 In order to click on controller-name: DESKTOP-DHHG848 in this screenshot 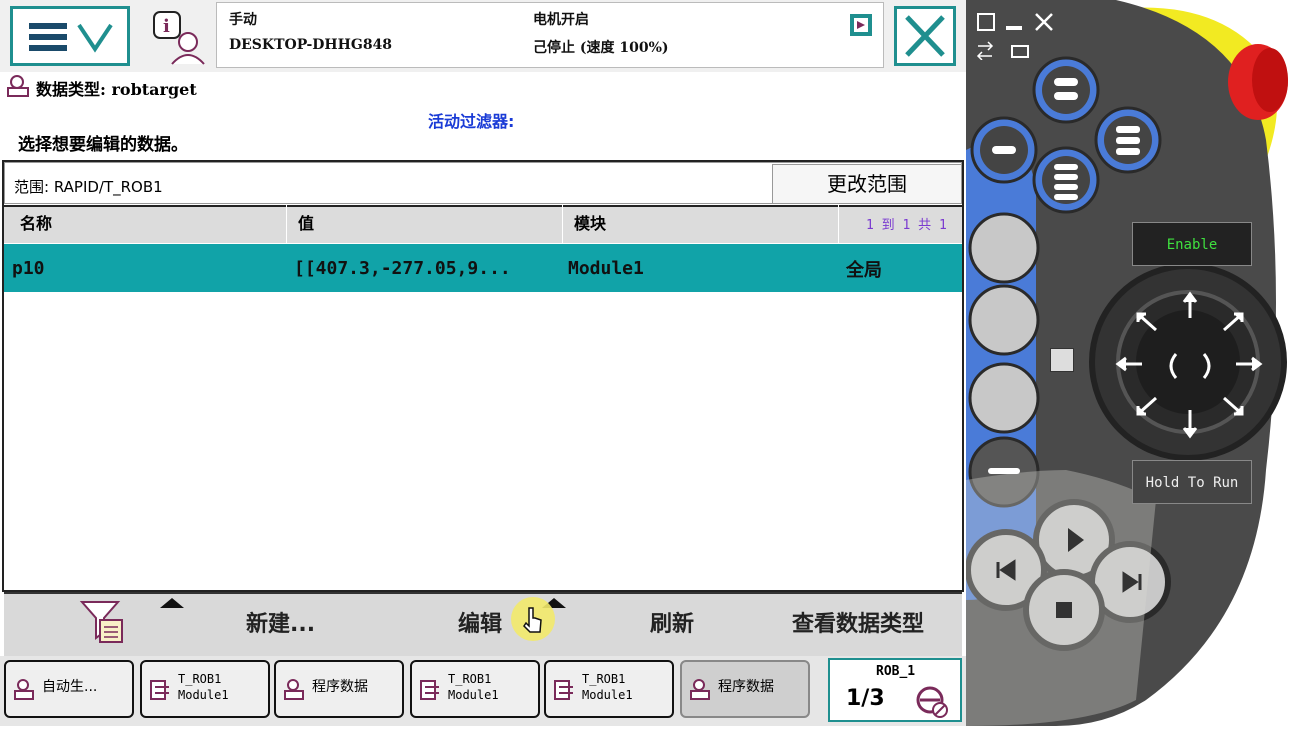, I will do `click(311, 45)`.